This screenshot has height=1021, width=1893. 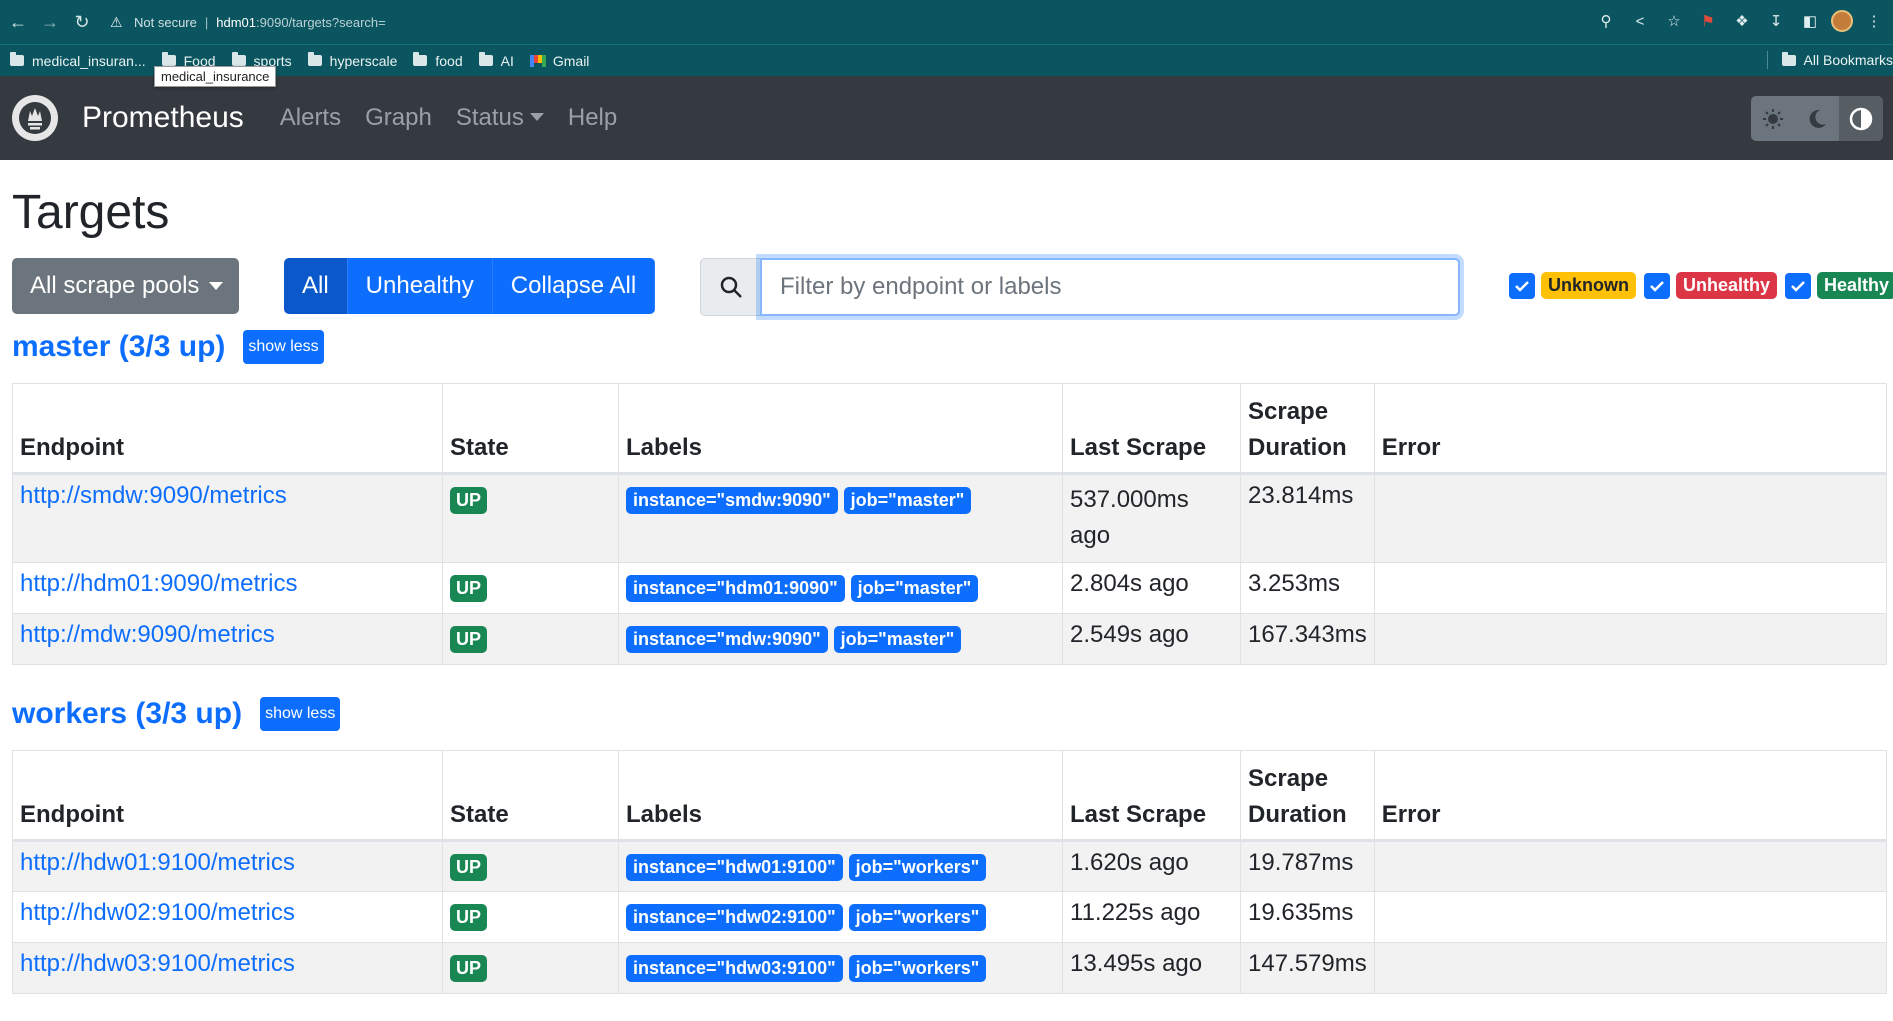 I want to click on endpoint-link: http://hdw02:9100/metrics, so click(x=157, y=912).